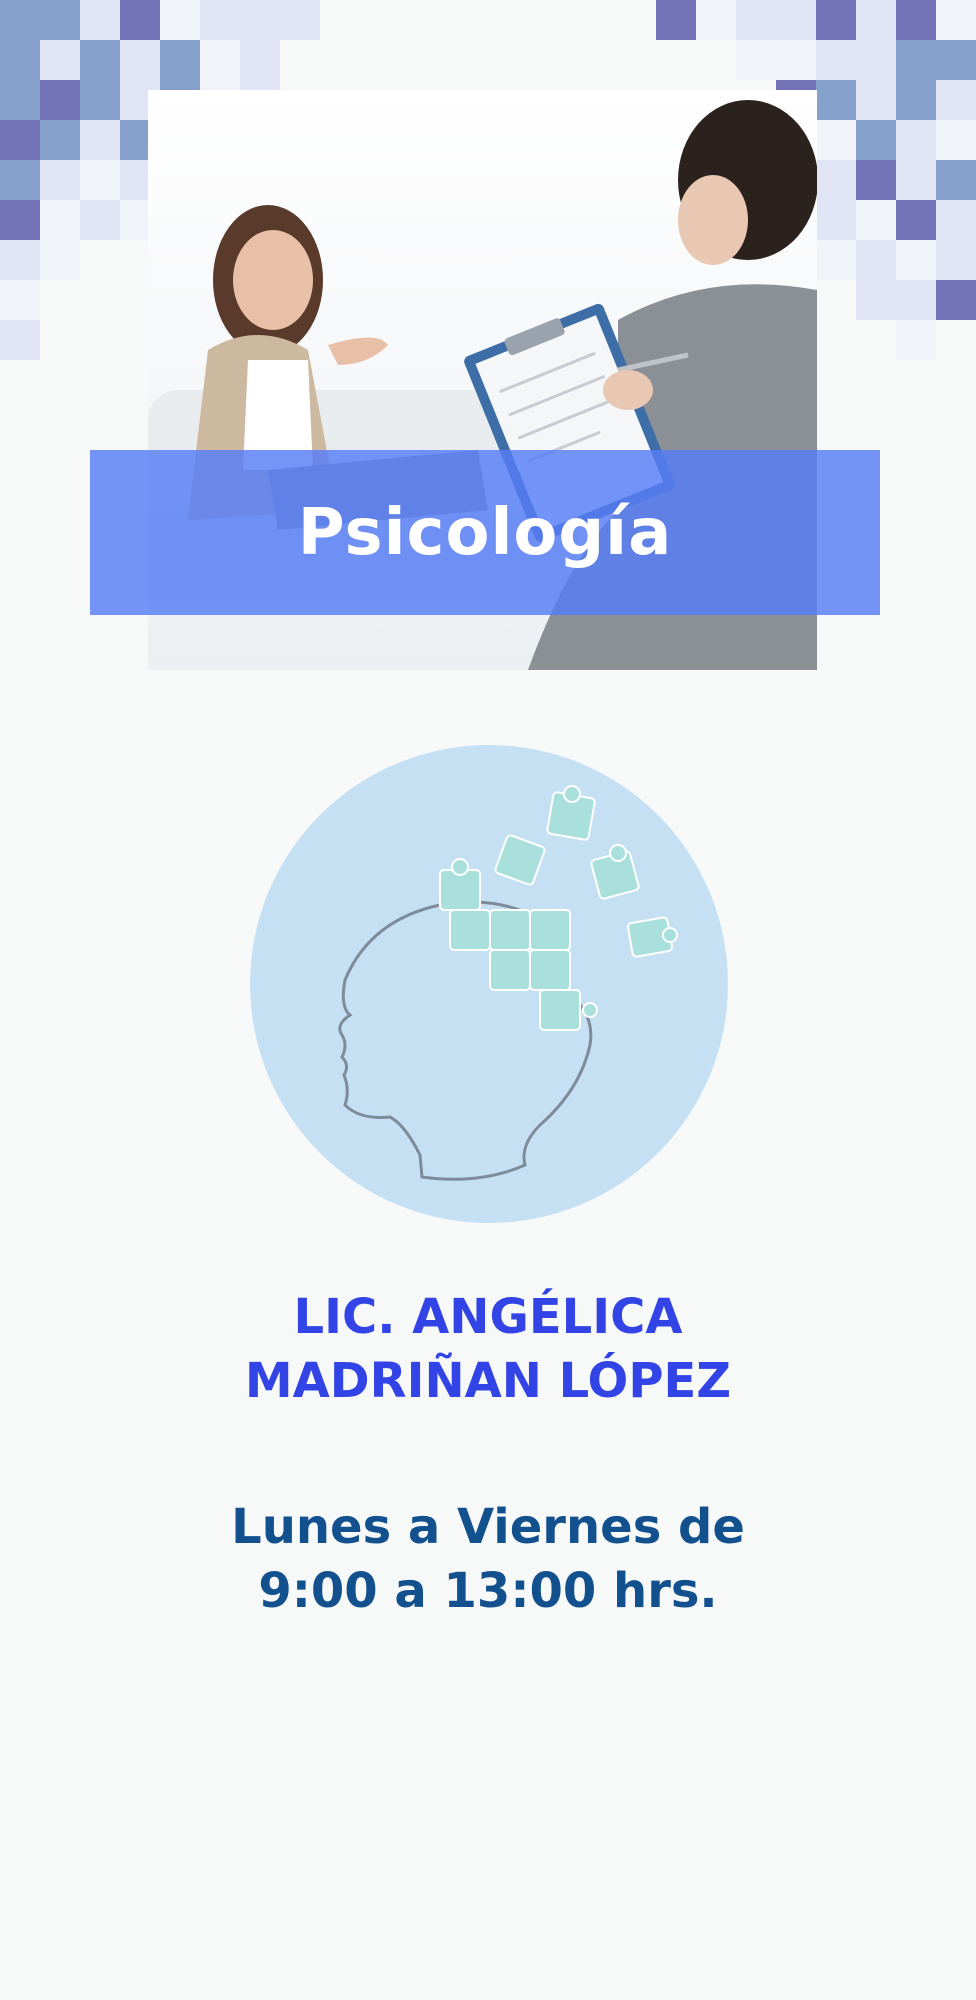 Image resolution: width=976 pixels, height=2000 pixels. I want to click on title-banner: Psicología, so click(485, 532).